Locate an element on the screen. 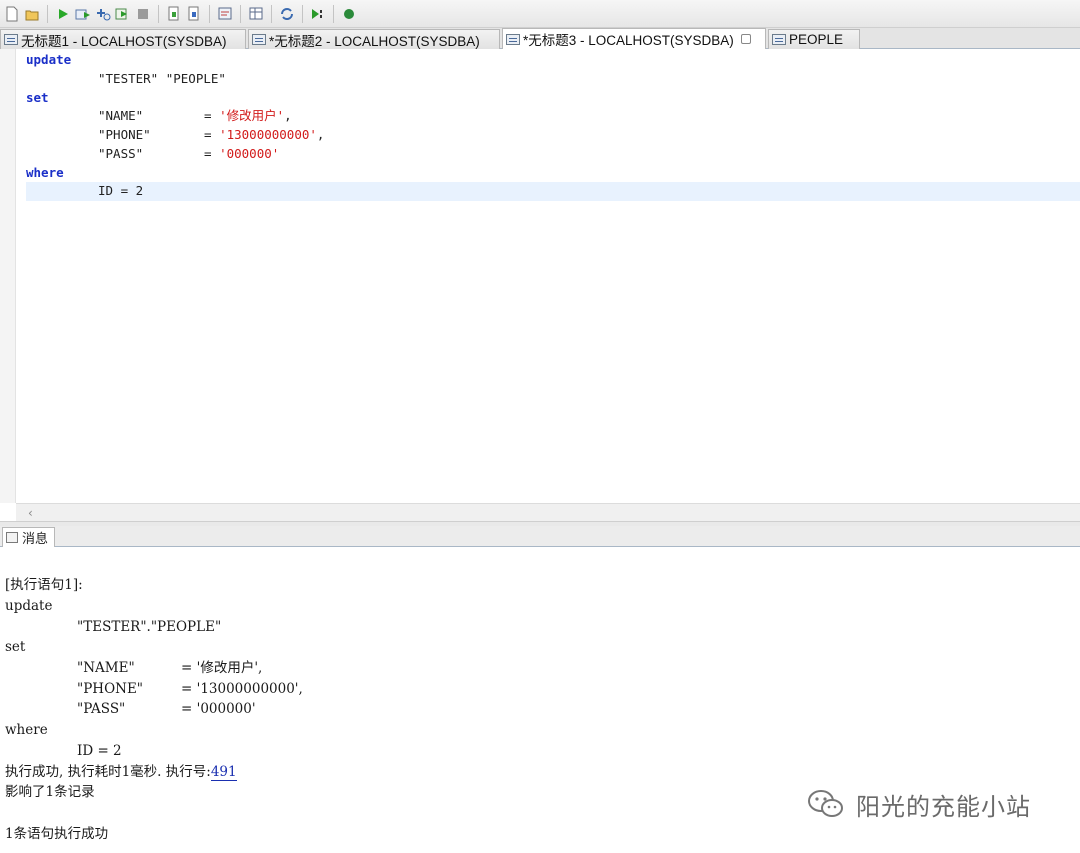  tab-messages: 消息 is located at coordinates (29, 537).